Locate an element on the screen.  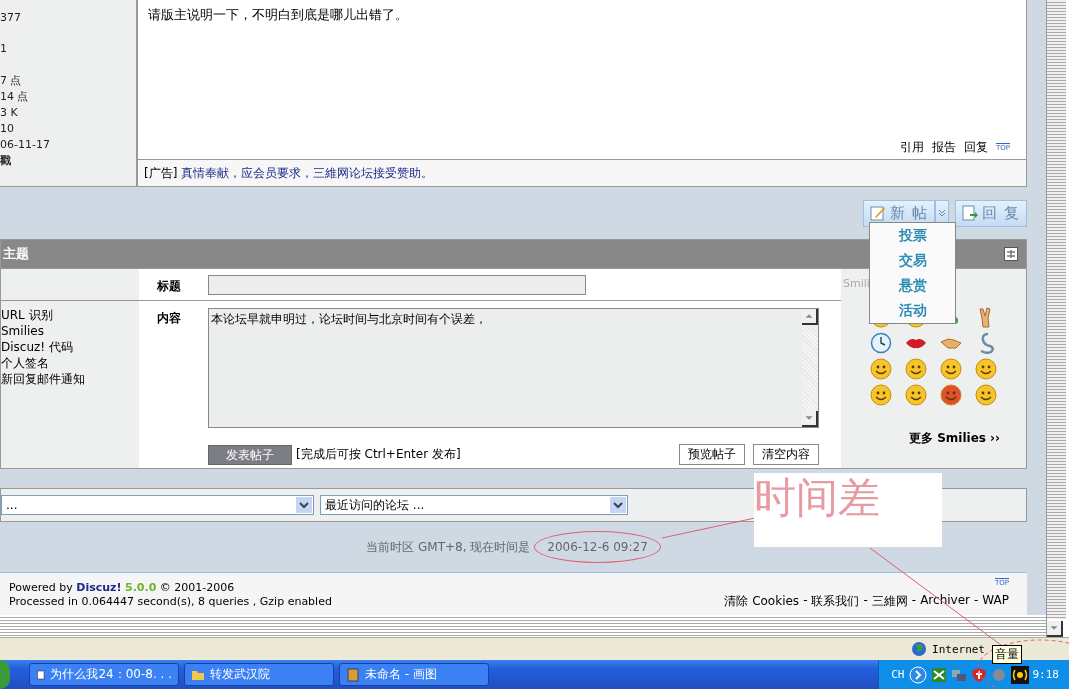
volume-icon is located at coordinates (1019, 674).